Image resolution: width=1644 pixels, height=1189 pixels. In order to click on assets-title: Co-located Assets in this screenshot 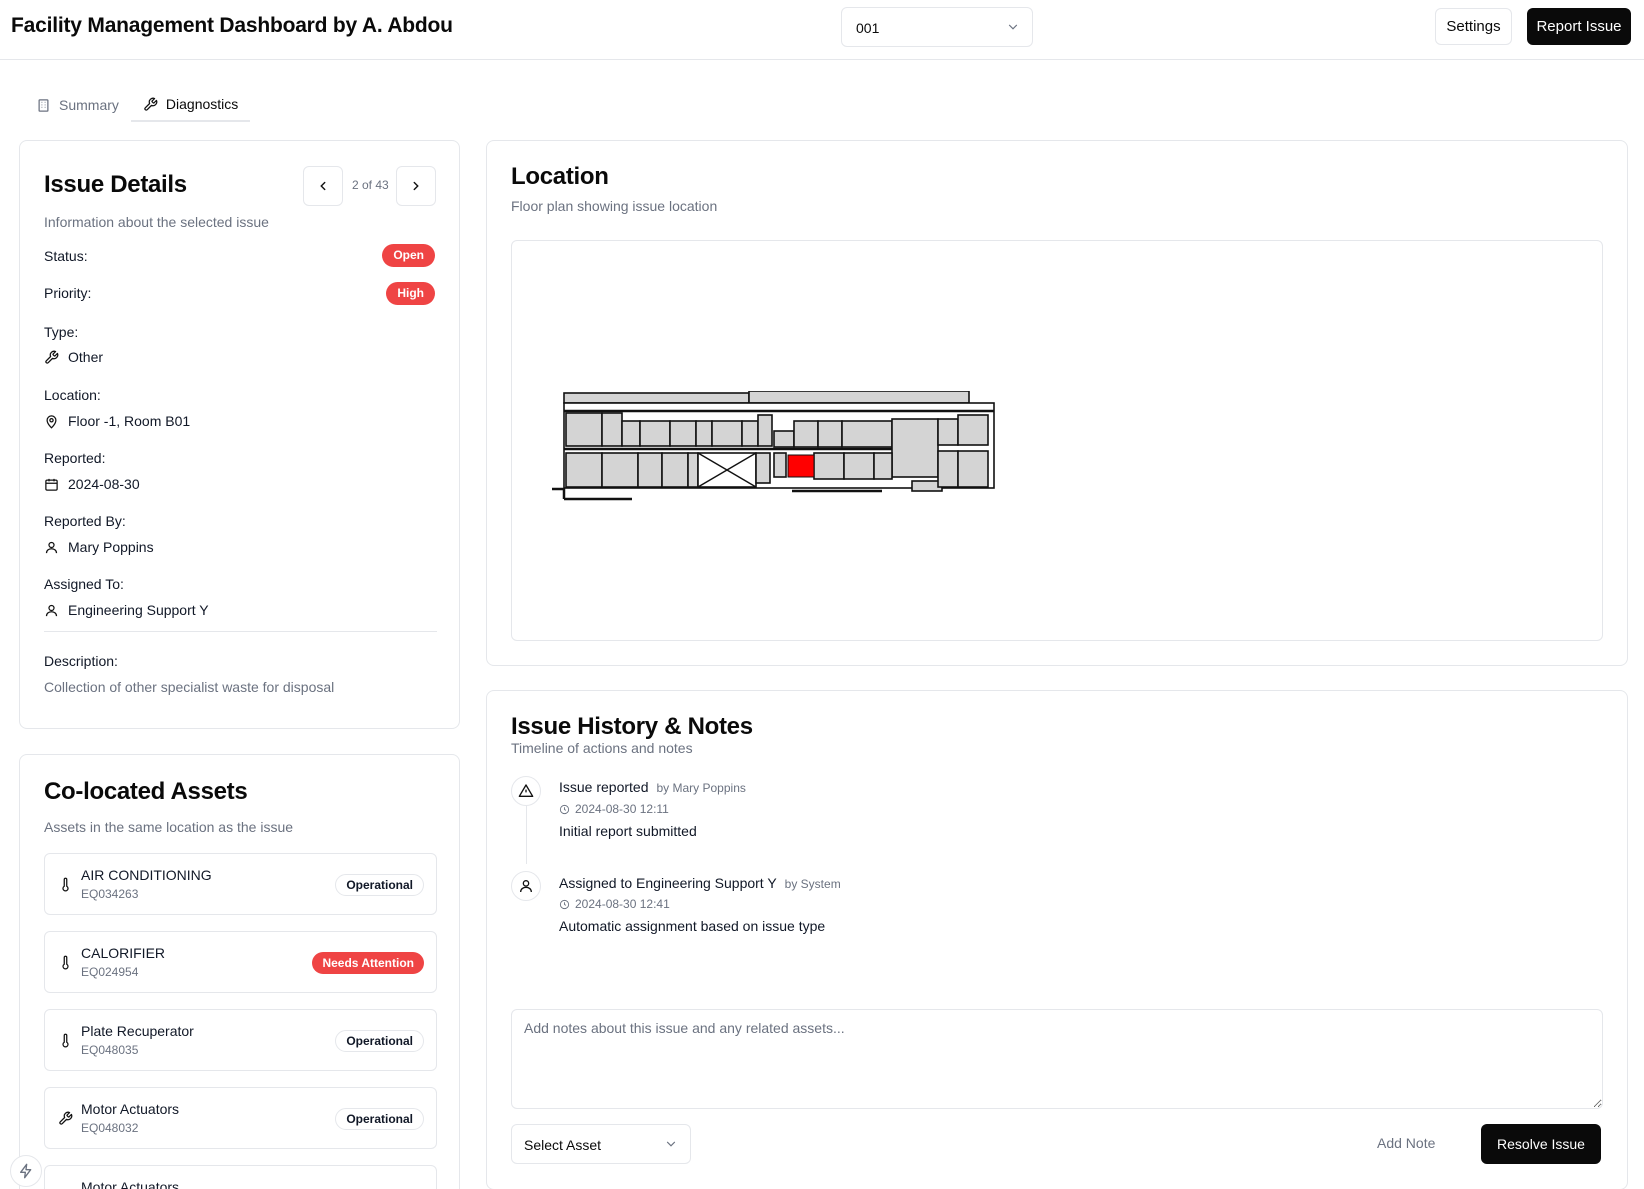, I will do `click(146, 791)`.